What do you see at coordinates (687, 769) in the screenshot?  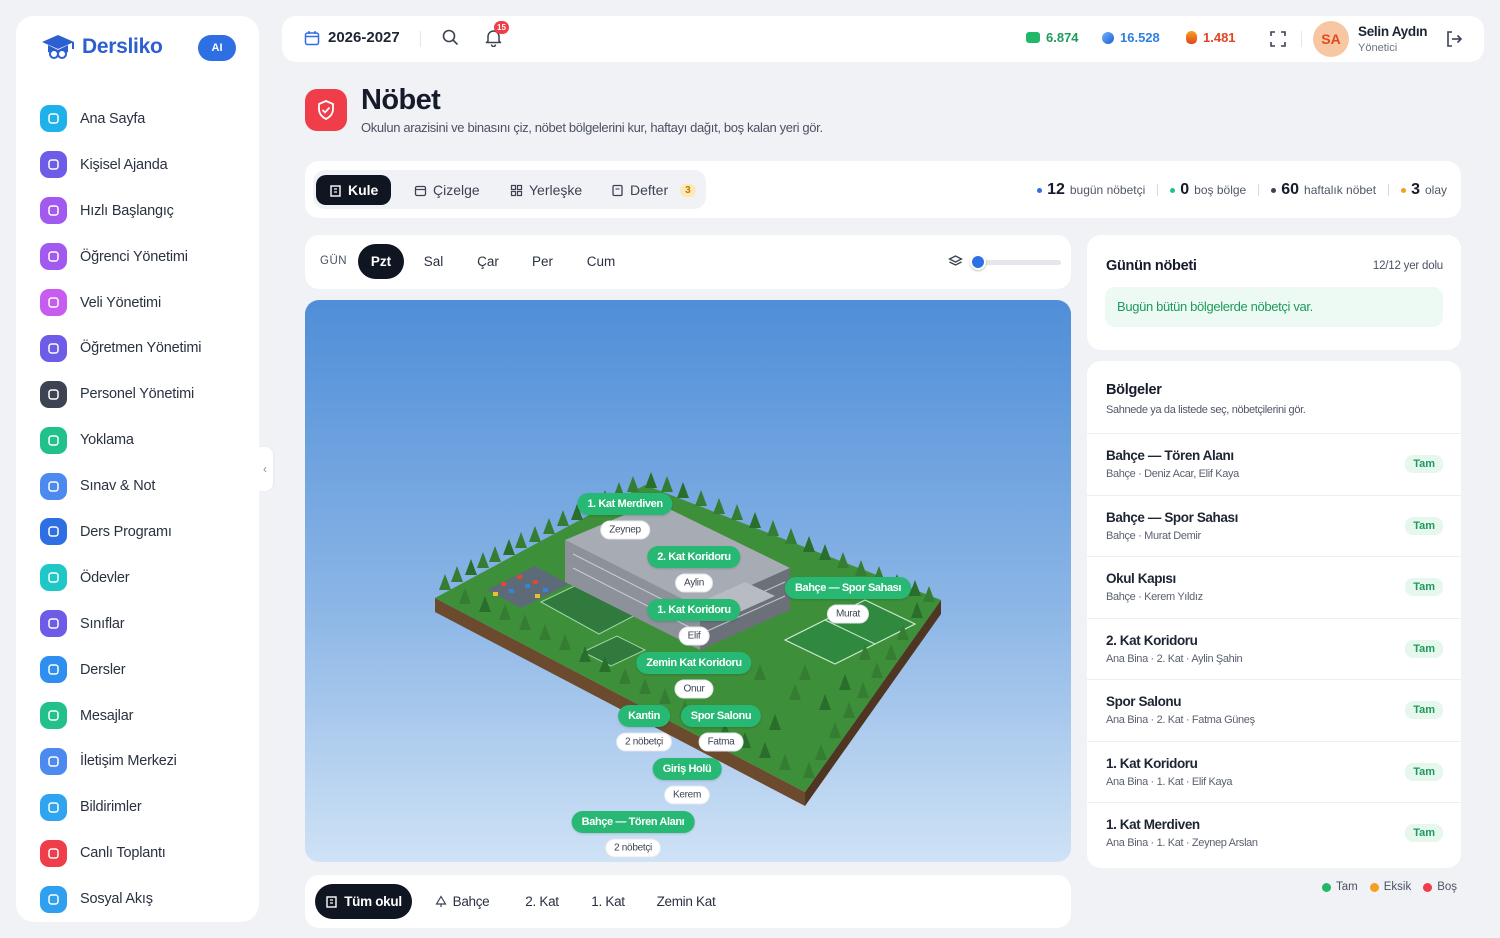 I see `zone-tag-giris-holu: Giriş Holü` at bounding box center [687, 769].